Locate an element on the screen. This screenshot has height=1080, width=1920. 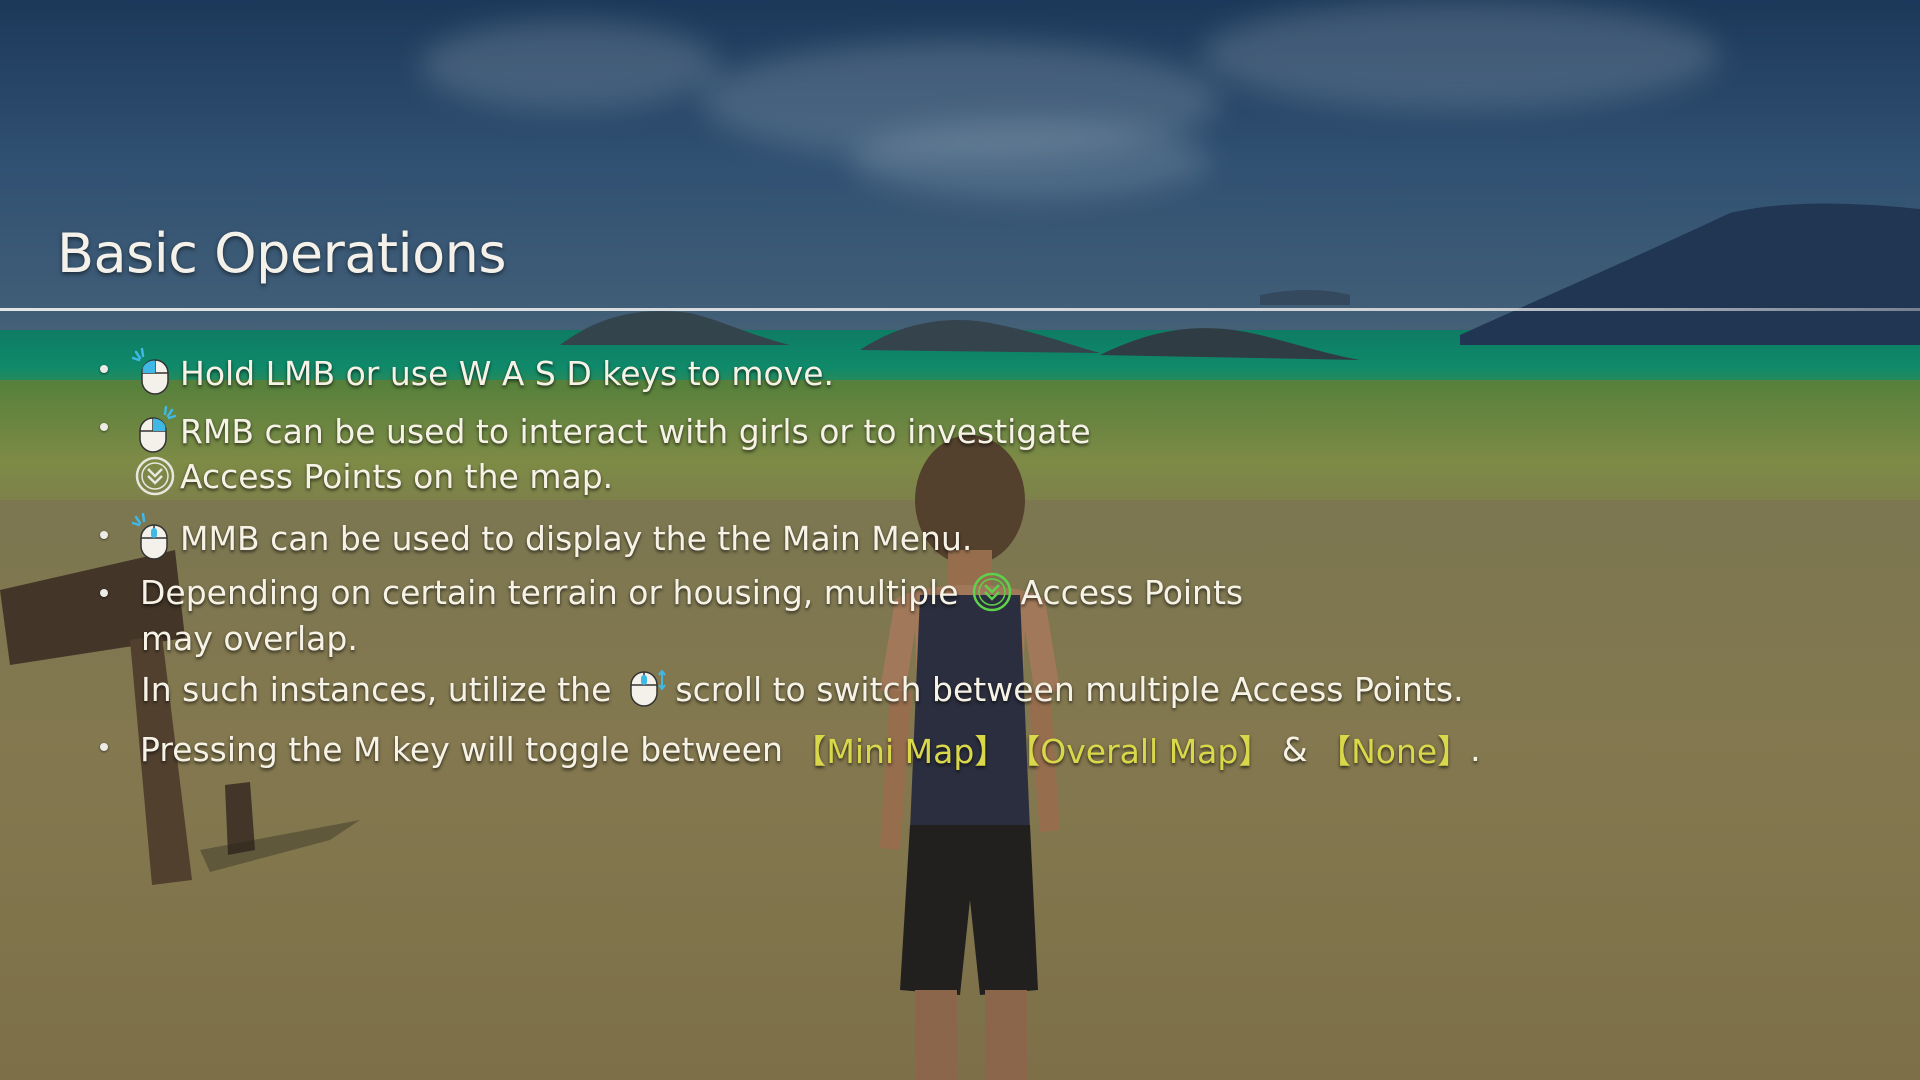
instruction-text: & is located at coordinates (1295, 749).